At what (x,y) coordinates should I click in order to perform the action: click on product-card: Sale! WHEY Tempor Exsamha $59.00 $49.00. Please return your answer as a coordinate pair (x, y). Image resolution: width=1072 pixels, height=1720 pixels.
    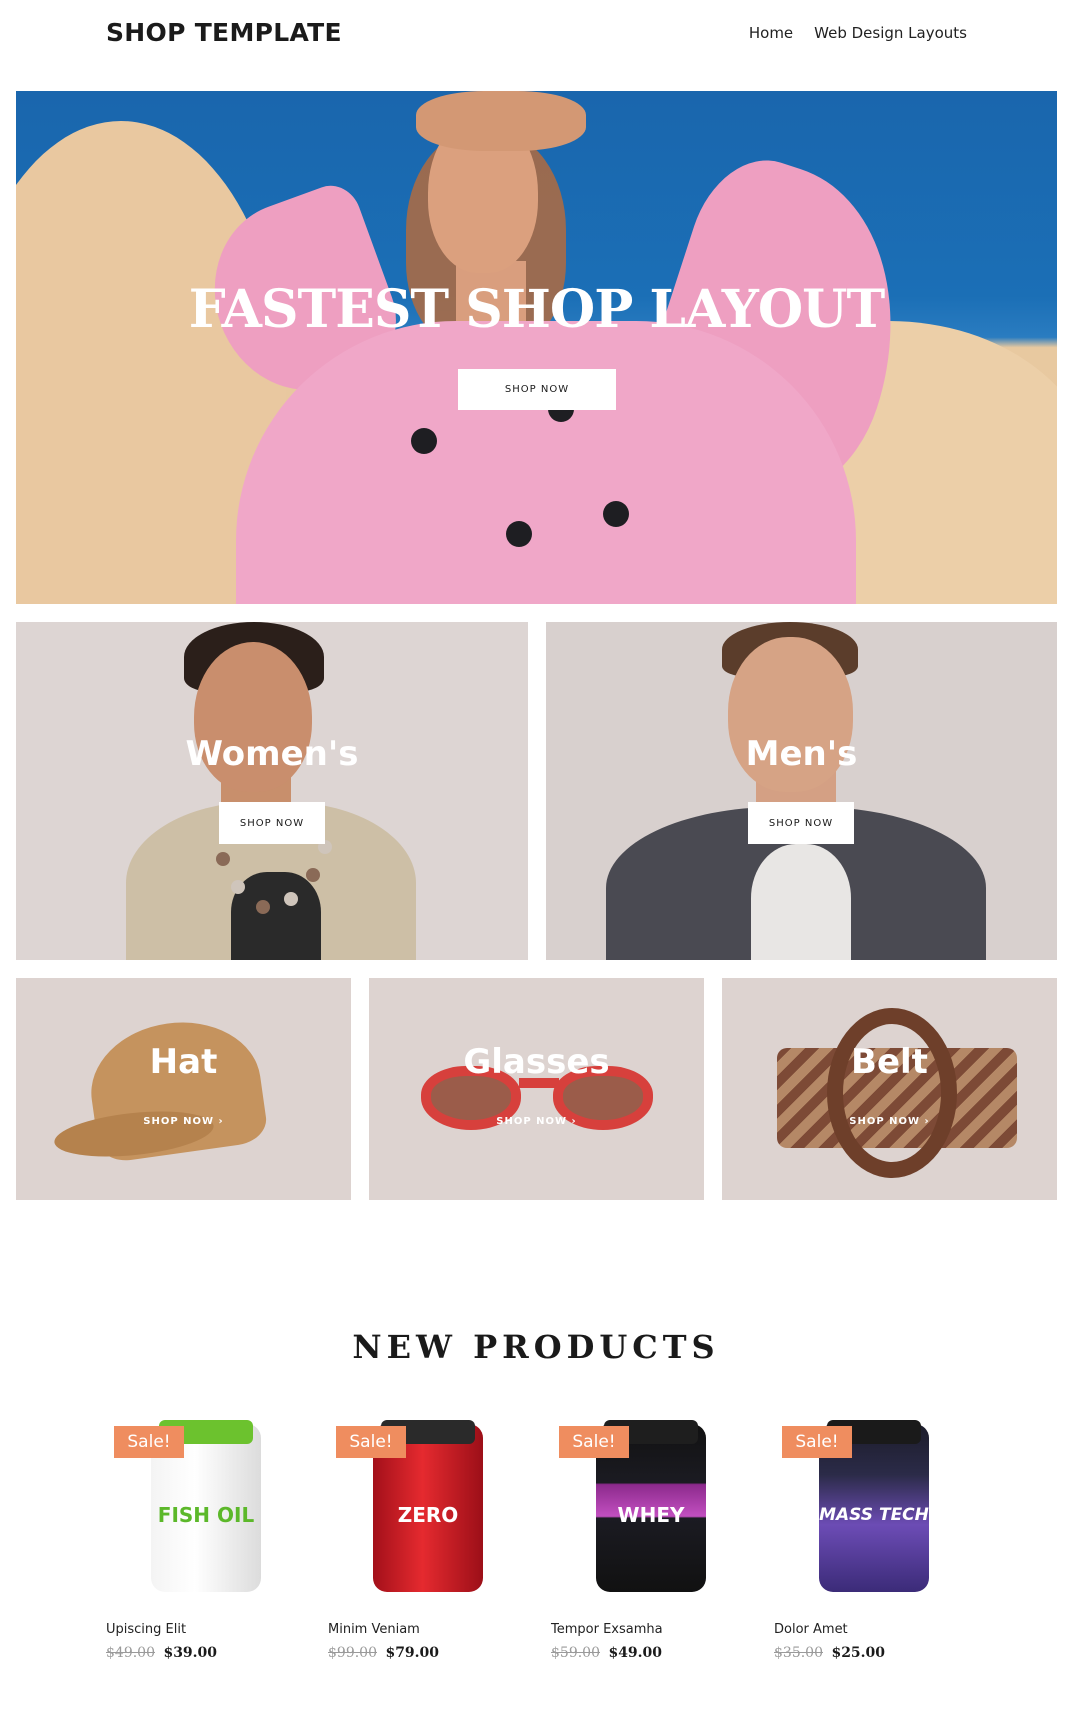
    Looking at the image, I should click on (656, 1550).